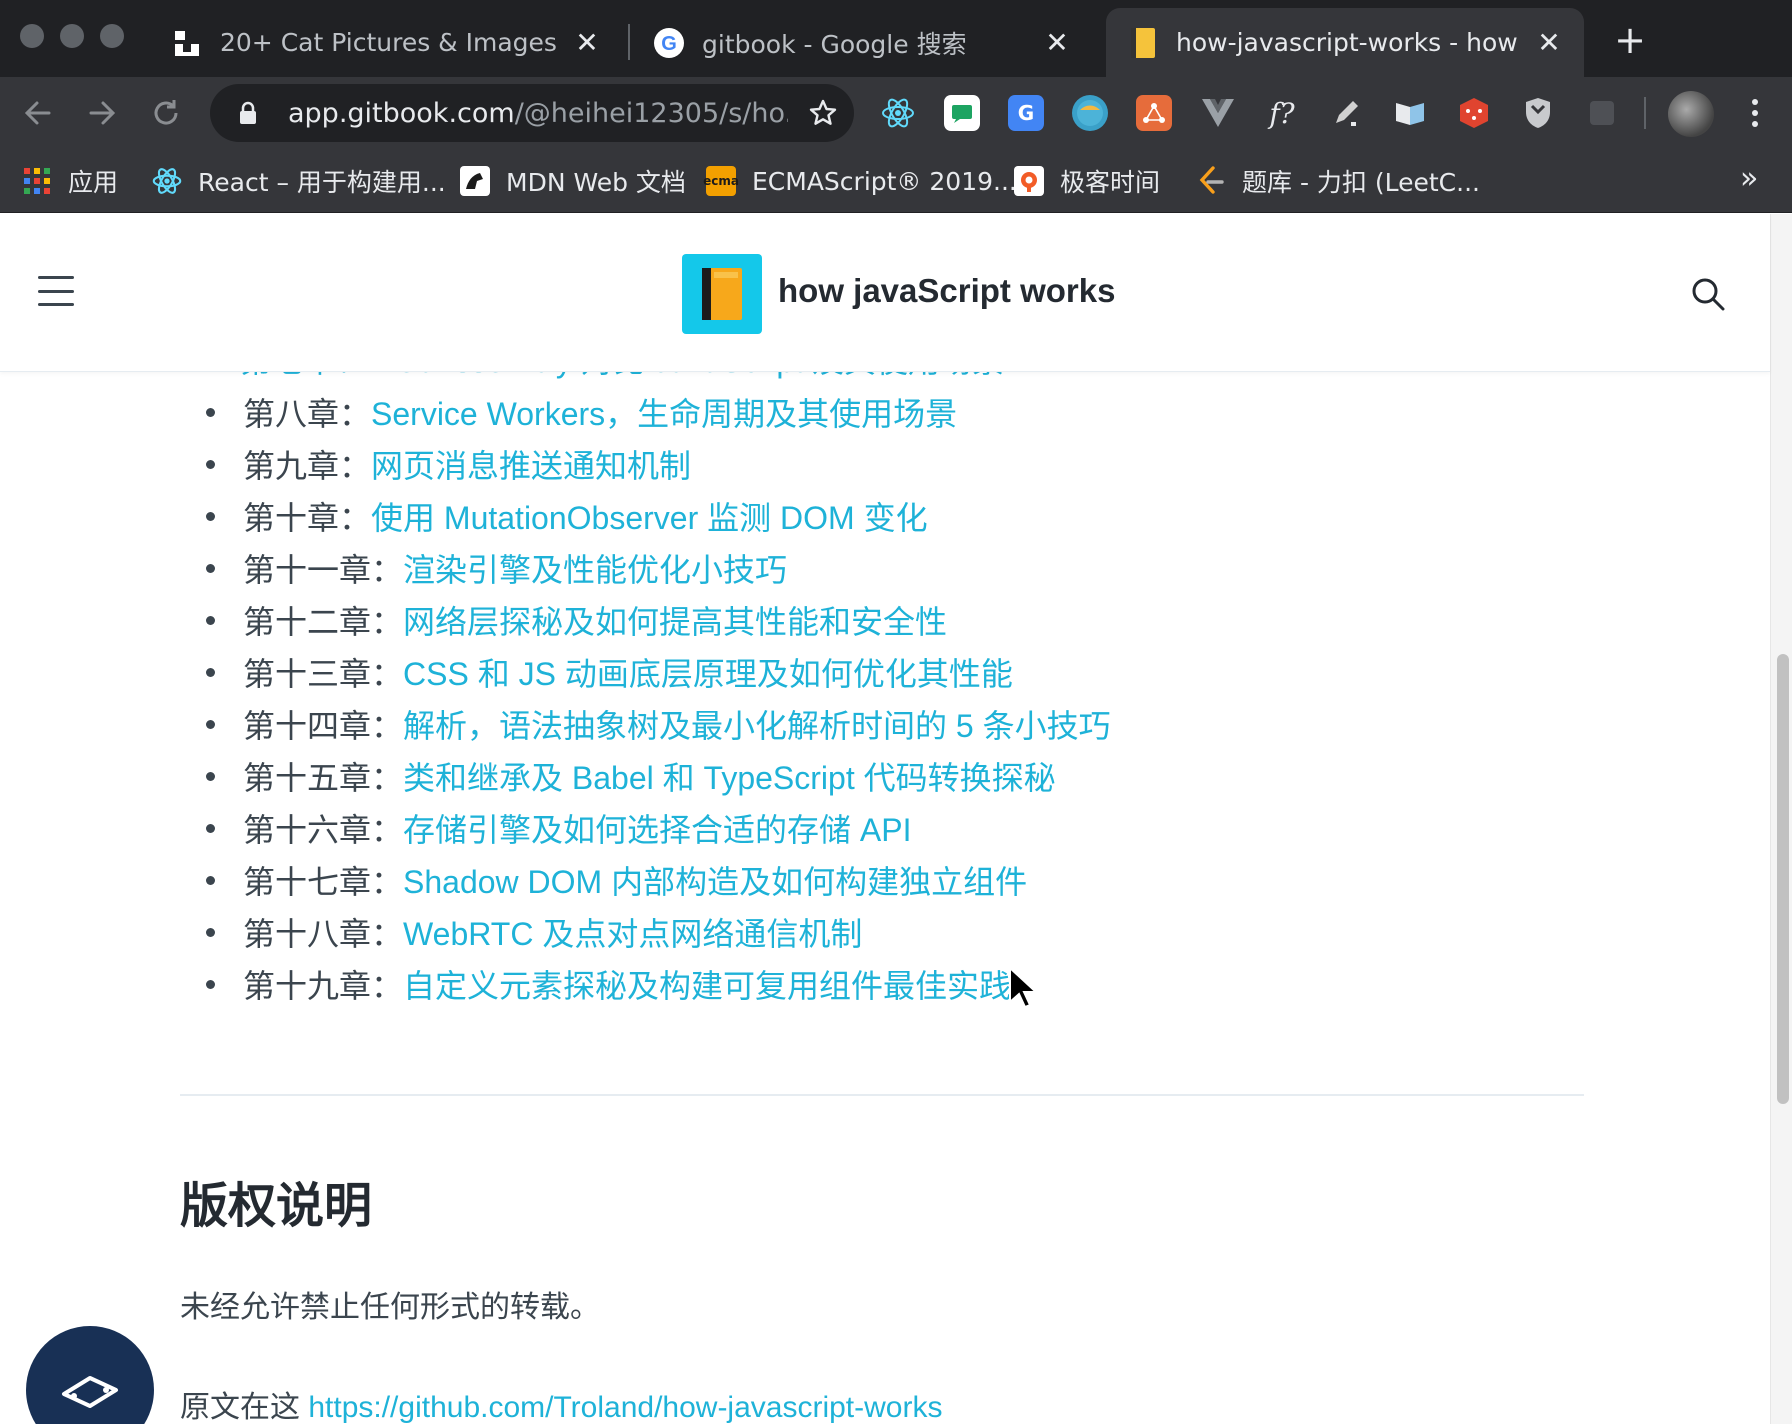 Image resolution: width=1792 pixels, height=1424 pixels. What do you see at coordinates (675, 620) in the screenshot?
I see `chapter-link: 网络层探秘及如何提高其性能和安全性` at bounding box center [675, 620].